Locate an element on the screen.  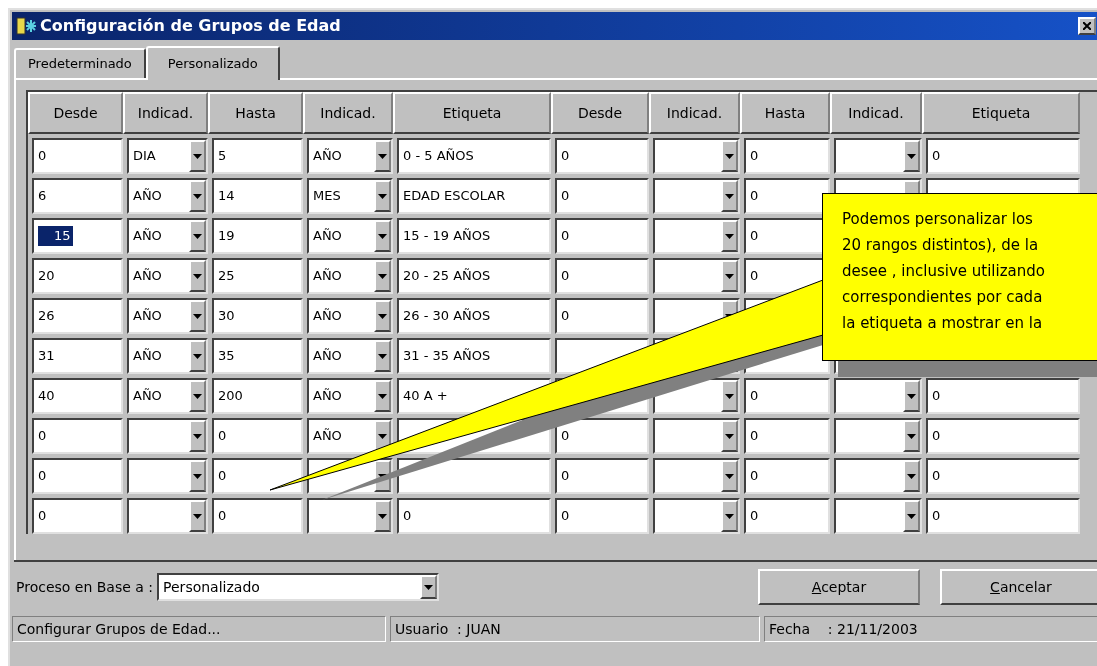
unit-dropdown: MES is located at coordinates (350, 196).